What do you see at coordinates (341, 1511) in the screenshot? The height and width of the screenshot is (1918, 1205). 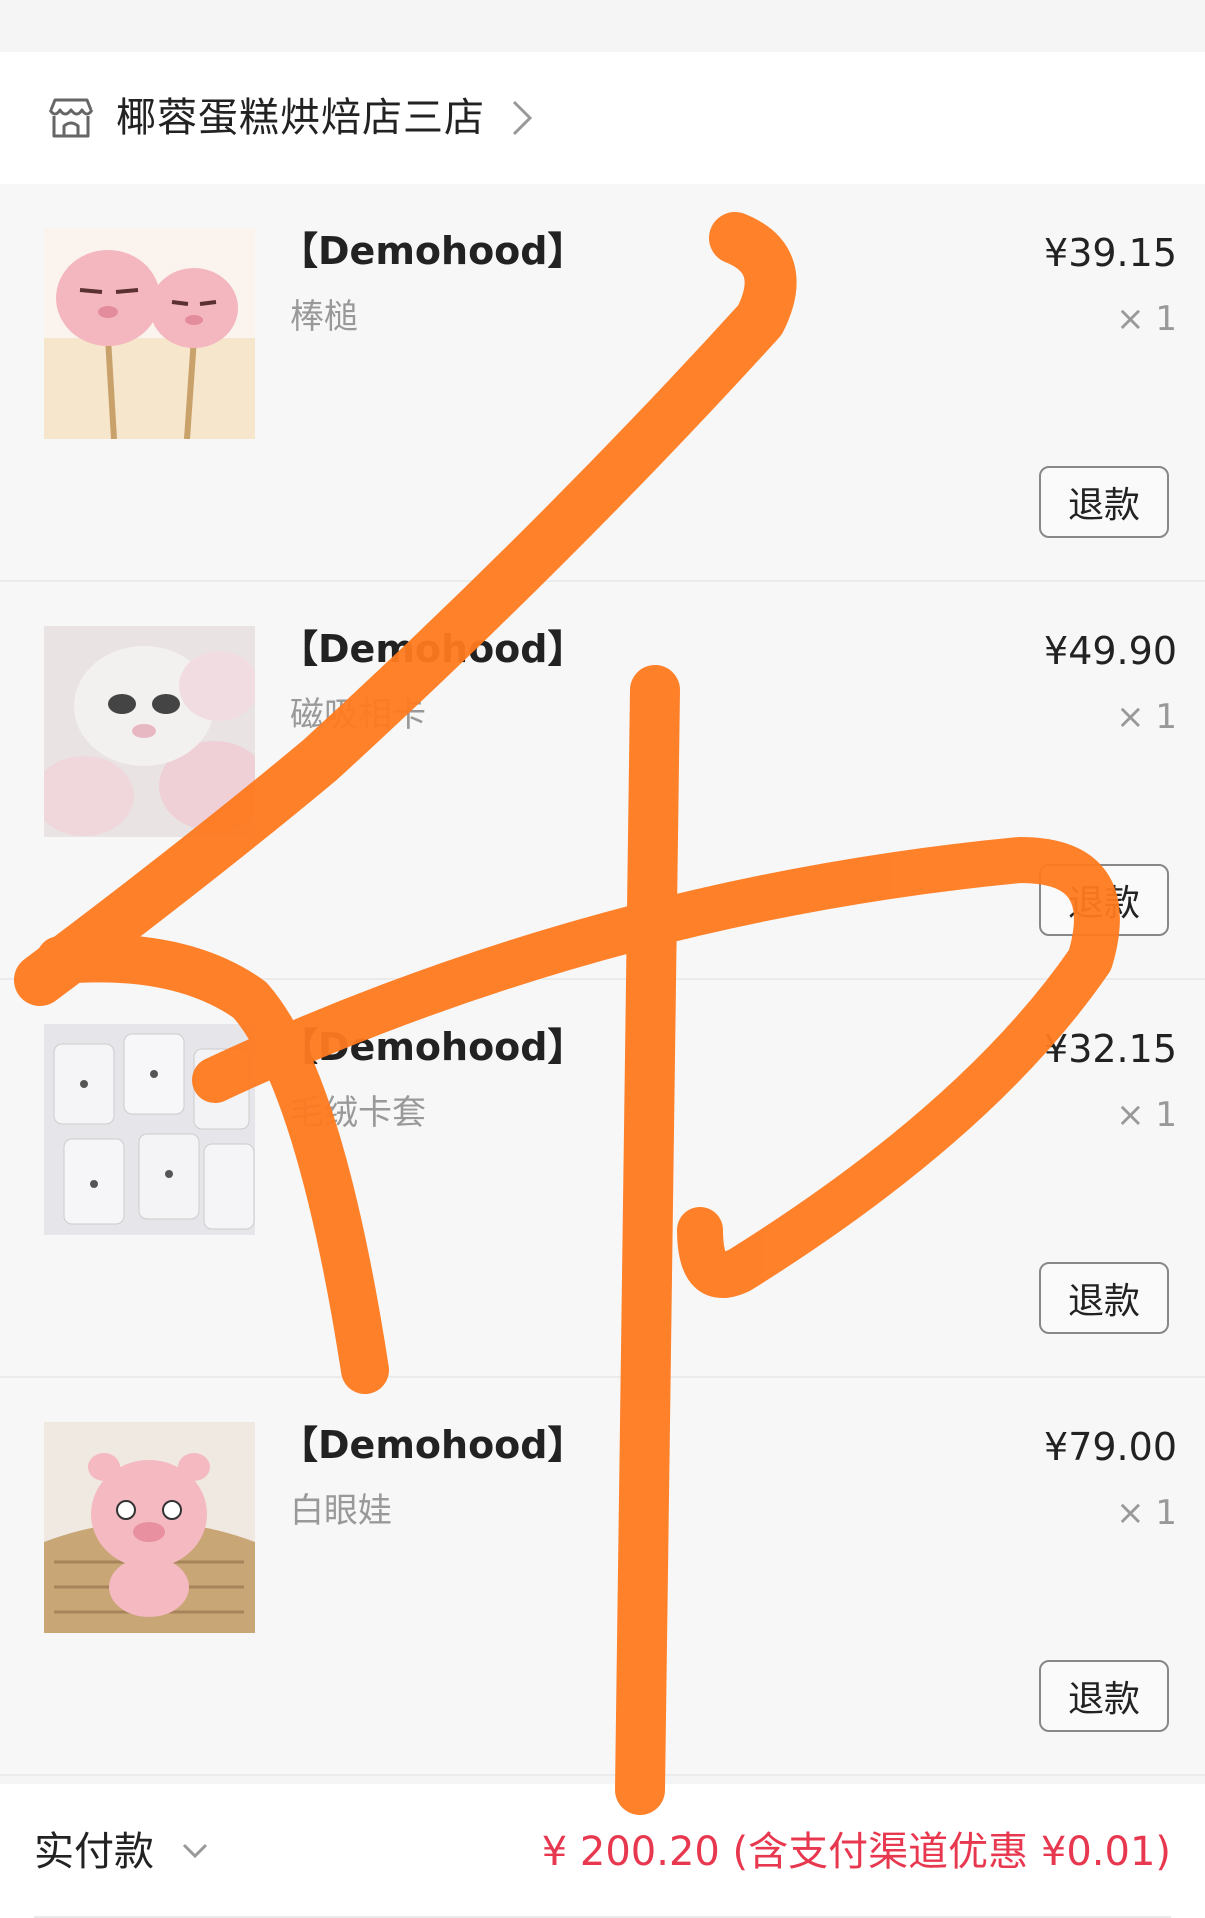 I see `product-variant: 白眼娃` at bounding box center [341, 1511].